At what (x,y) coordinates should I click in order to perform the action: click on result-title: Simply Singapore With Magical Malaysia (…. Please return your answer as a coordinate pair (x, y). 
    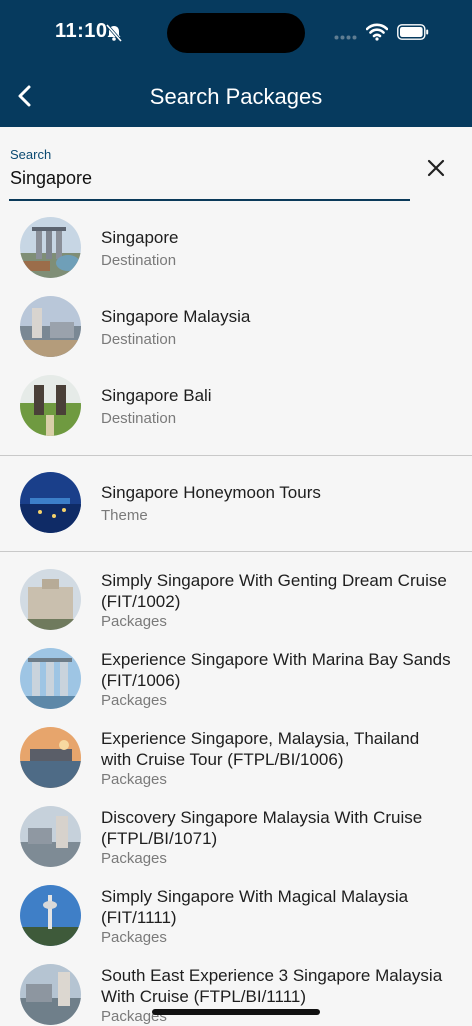
    Looking at the image, I should click on (255, 907).